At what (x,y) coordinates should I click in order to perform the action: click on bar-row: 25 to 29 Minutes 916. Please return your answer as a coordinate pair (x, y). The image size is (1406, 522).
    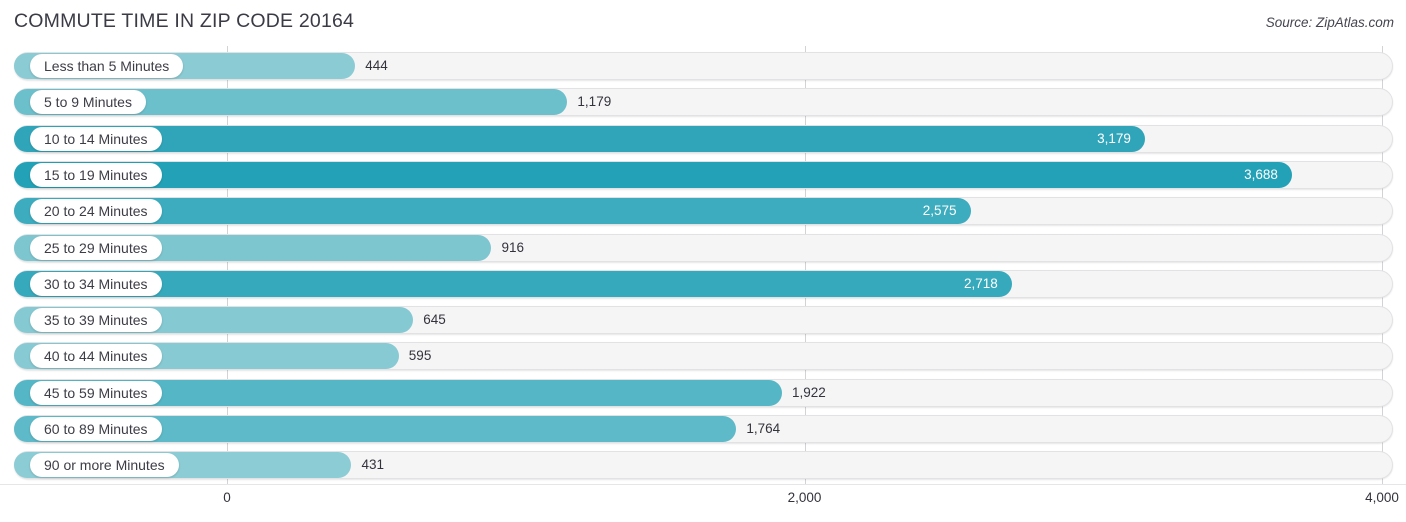
    Looking at the image, I should click on (703, 248).